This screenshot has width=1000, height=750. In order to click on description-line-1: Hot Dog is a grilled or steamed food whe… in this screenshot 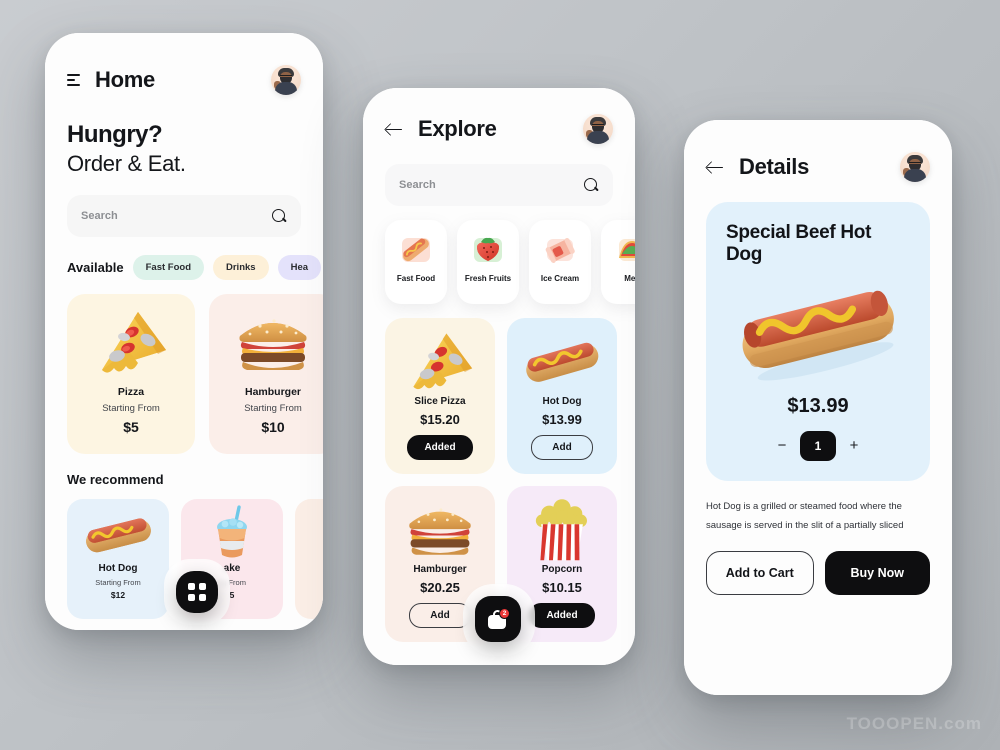, I will do `click(804, 506)`.